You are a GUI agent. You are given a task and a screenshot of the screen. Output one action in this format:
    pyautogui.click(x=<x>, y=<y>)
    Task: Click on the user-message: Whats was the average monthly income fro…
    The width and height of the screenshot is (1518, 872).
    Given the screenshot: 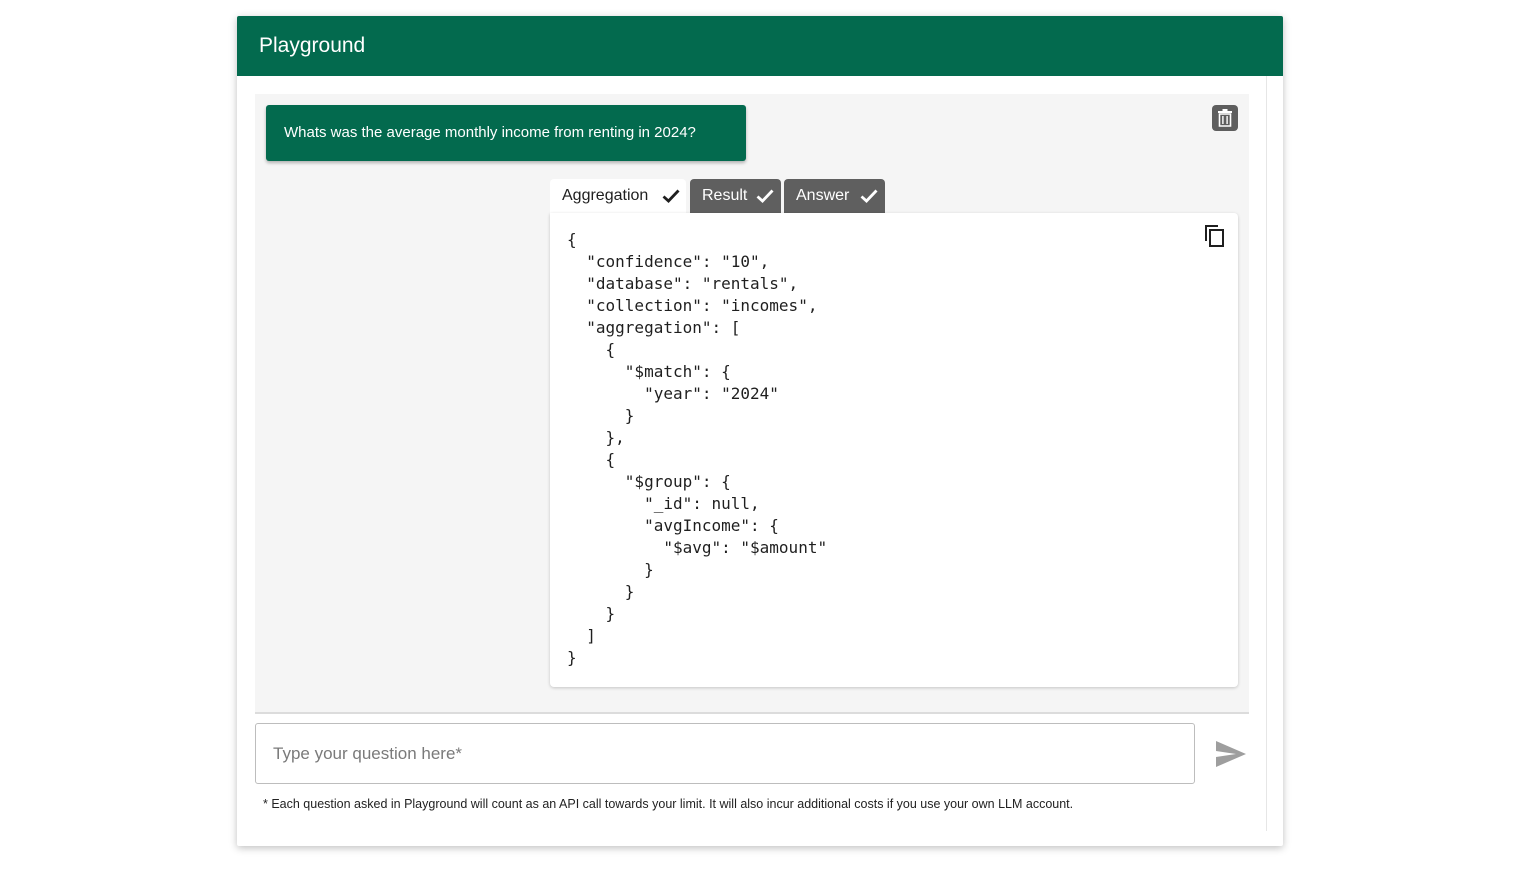 What is the action you would take?
    pyautogui.click(x=506, y=133)
    